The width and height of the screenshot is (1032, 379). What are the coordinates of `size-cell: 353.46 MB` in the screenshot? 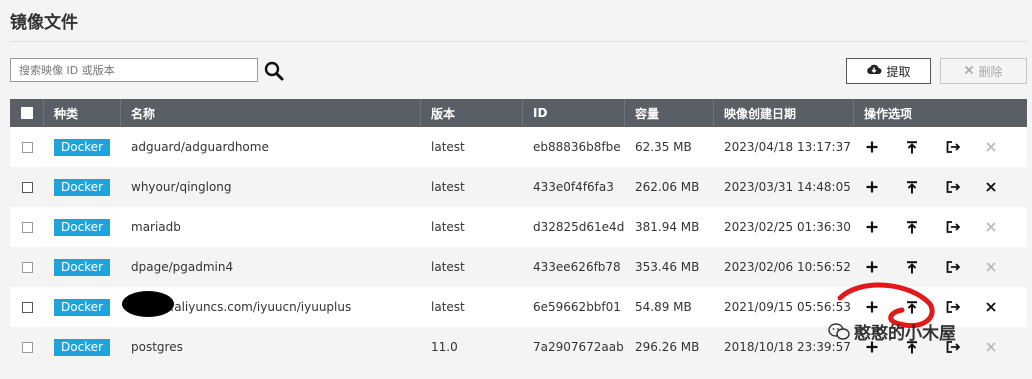 It's located at (667, 267).